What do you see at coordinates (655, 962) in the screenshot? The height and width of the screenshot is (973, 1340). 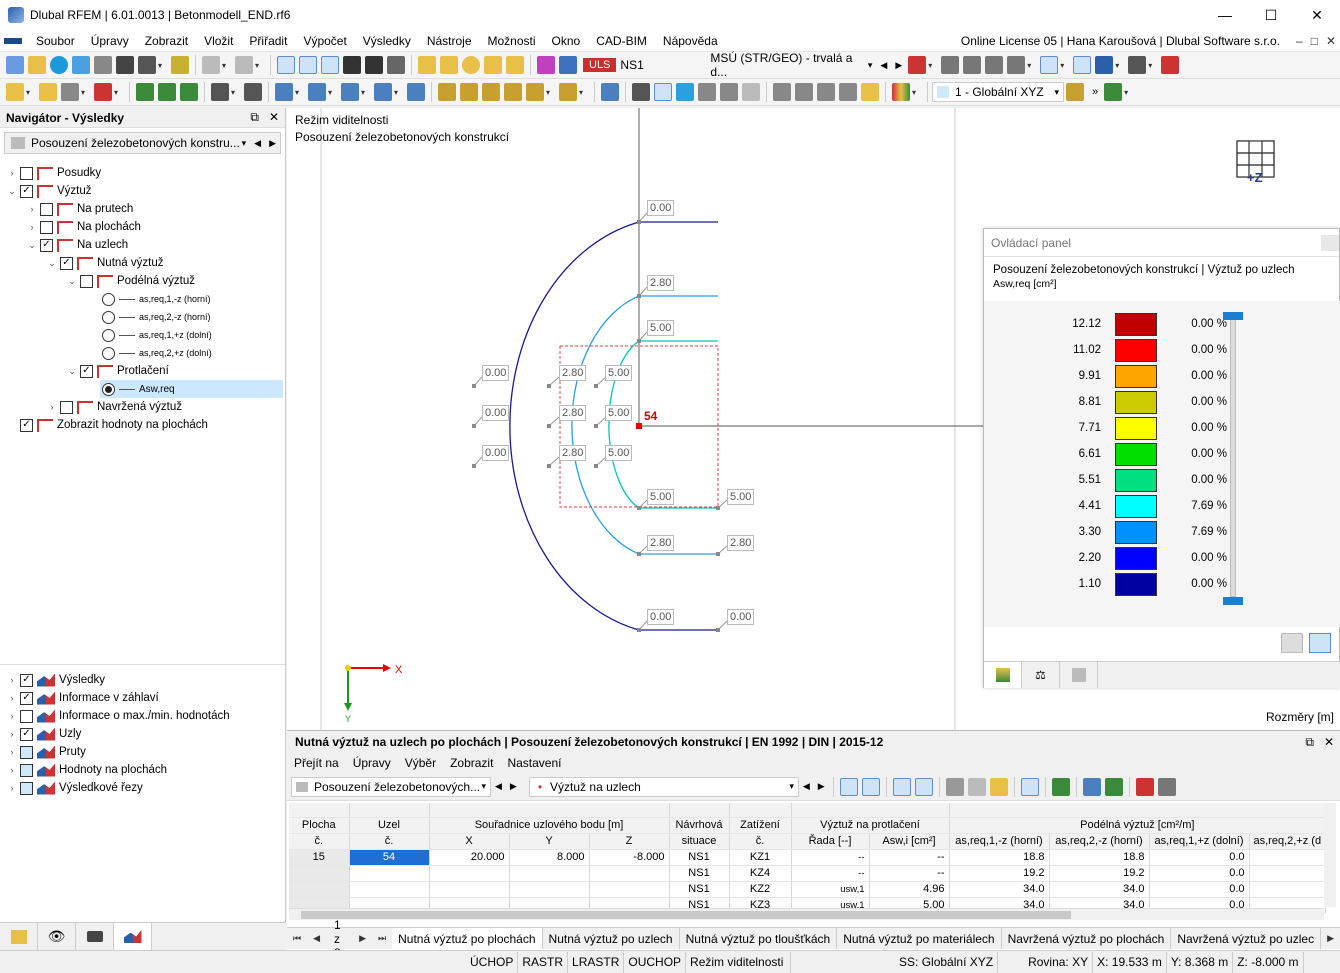 I see `status-ouchop: OUCHOP` at bounding box center [655, 962].